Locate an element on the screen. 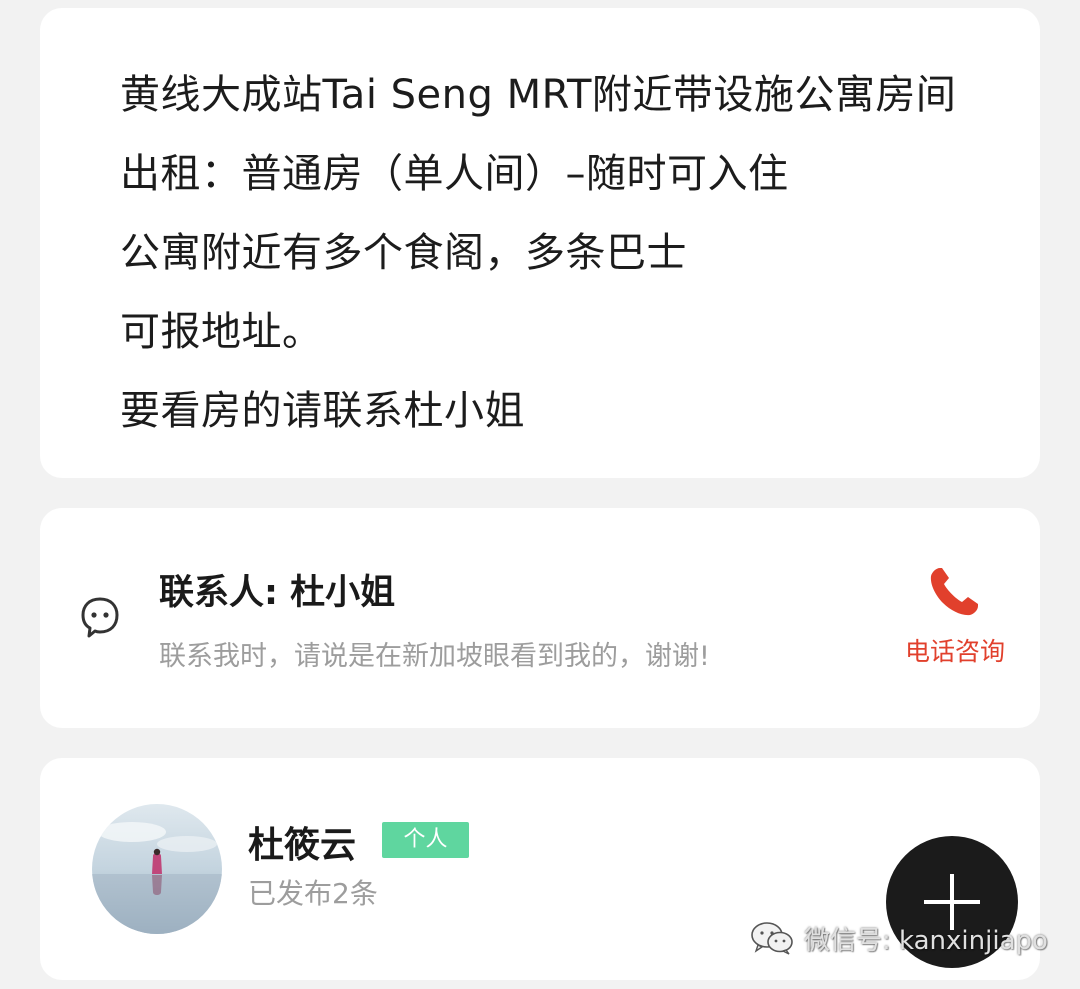 Image resolution: width=1080 pixels, height=989 pixels. description-line: 可报地址。 is located at coordinates (221, 332).